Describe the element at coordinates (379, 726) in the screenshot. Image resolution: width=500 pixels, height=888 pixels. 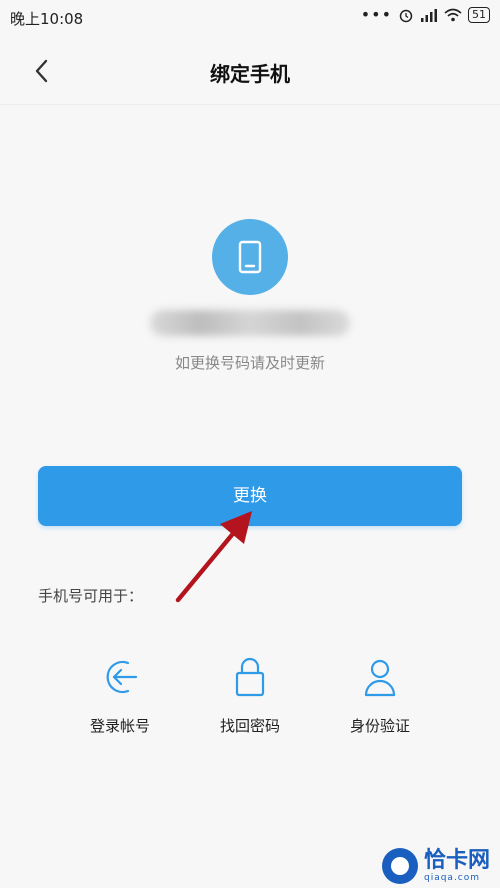
I see `option-label: 身份验证` at that location.